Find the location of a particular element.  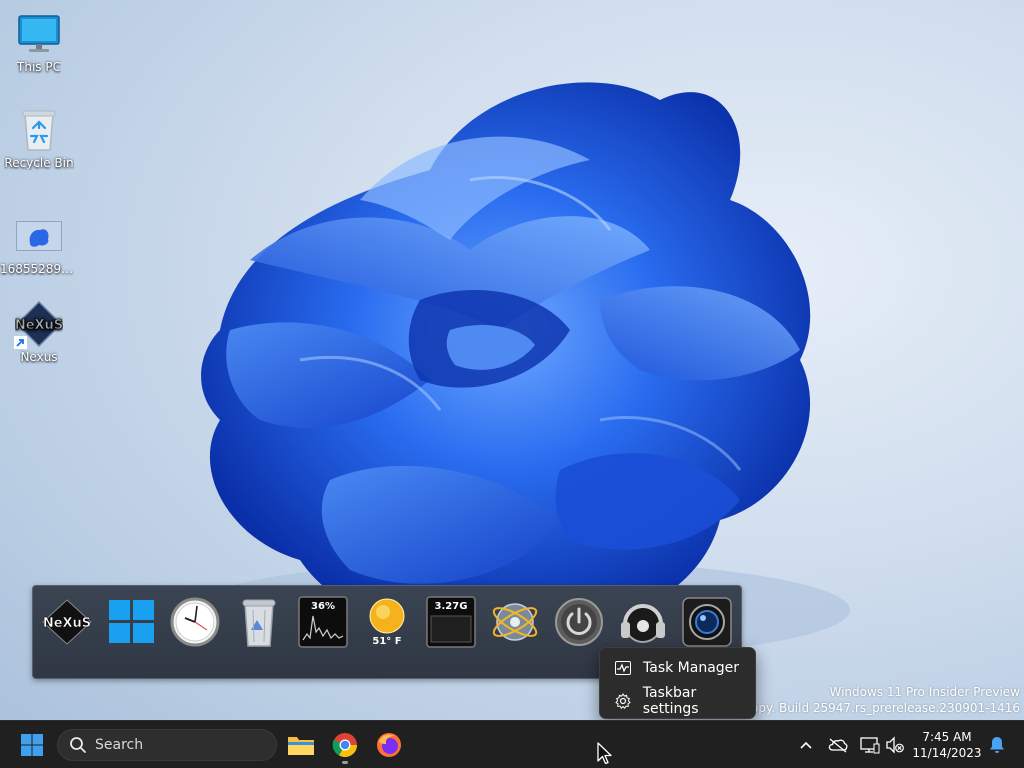

taskbar-app-file-explorer is located at coordinates (301, 745).